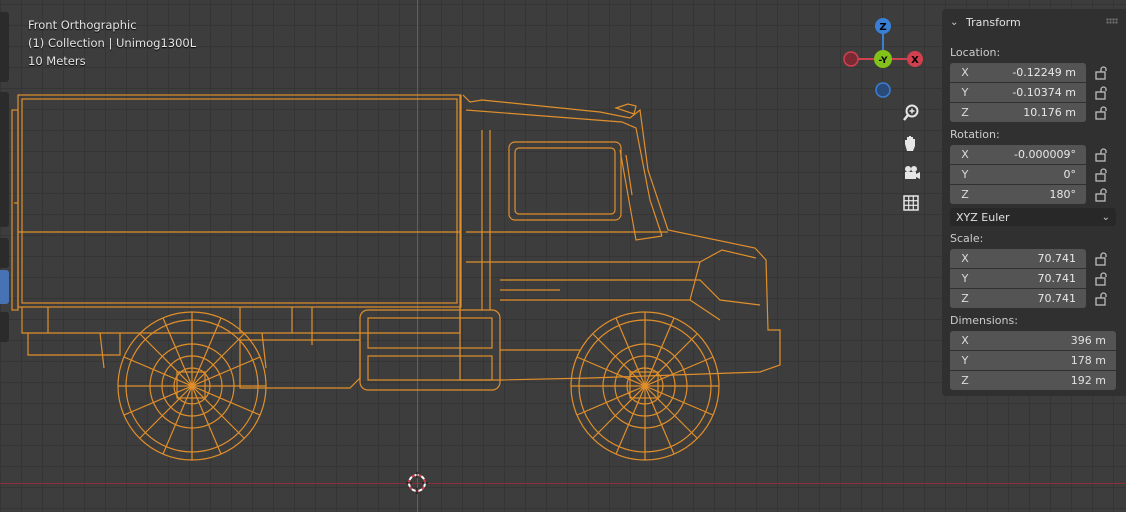 The height and width of the screenshot is (512, 1126). Describe the element at coordinates (1018, 92) in the screenshot. I see `location-y-field: Y -0.10374 m` at that location.